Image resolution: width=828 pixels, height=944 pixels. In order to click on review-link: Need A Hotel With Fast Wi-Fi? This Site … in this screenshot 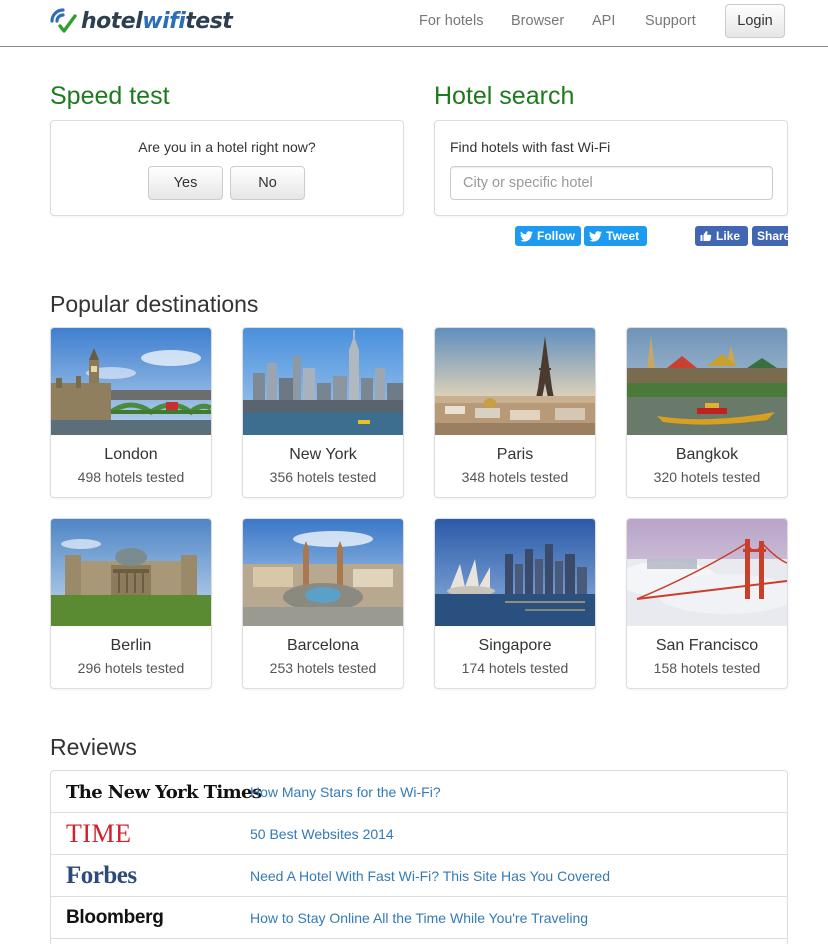, I will do `click(430, 876)`.